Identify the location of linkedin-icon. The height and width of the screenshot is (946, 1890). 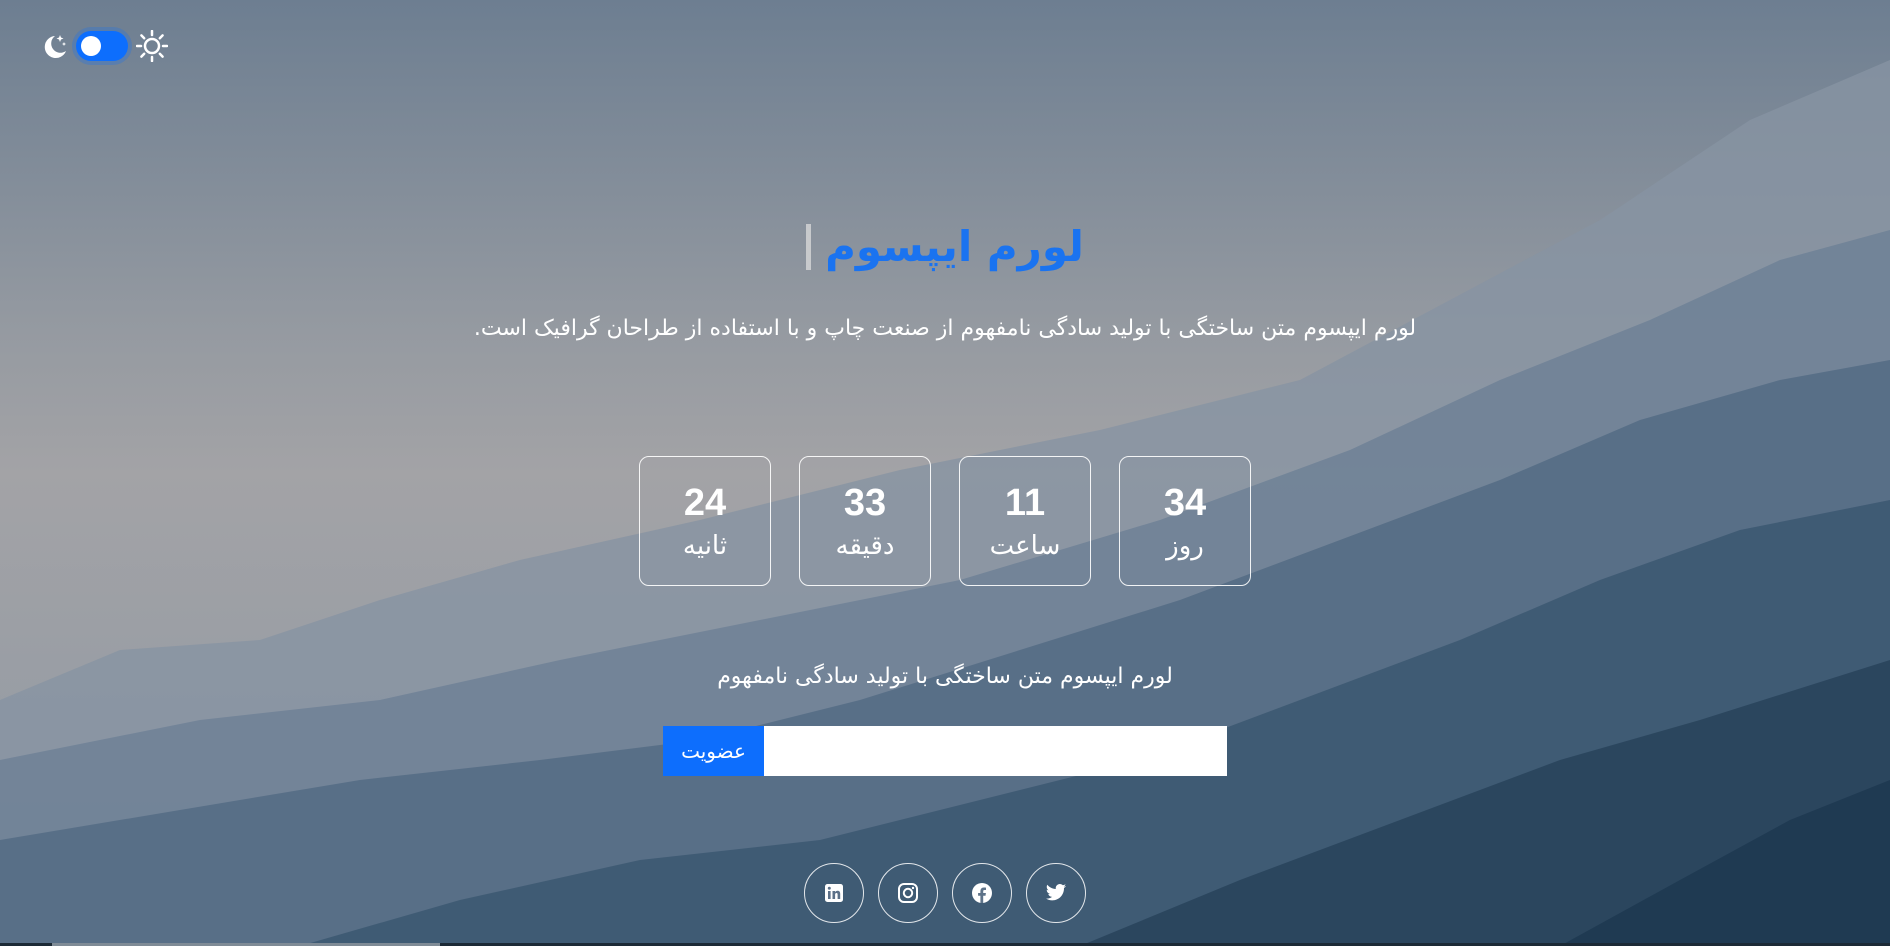
(834, 893).